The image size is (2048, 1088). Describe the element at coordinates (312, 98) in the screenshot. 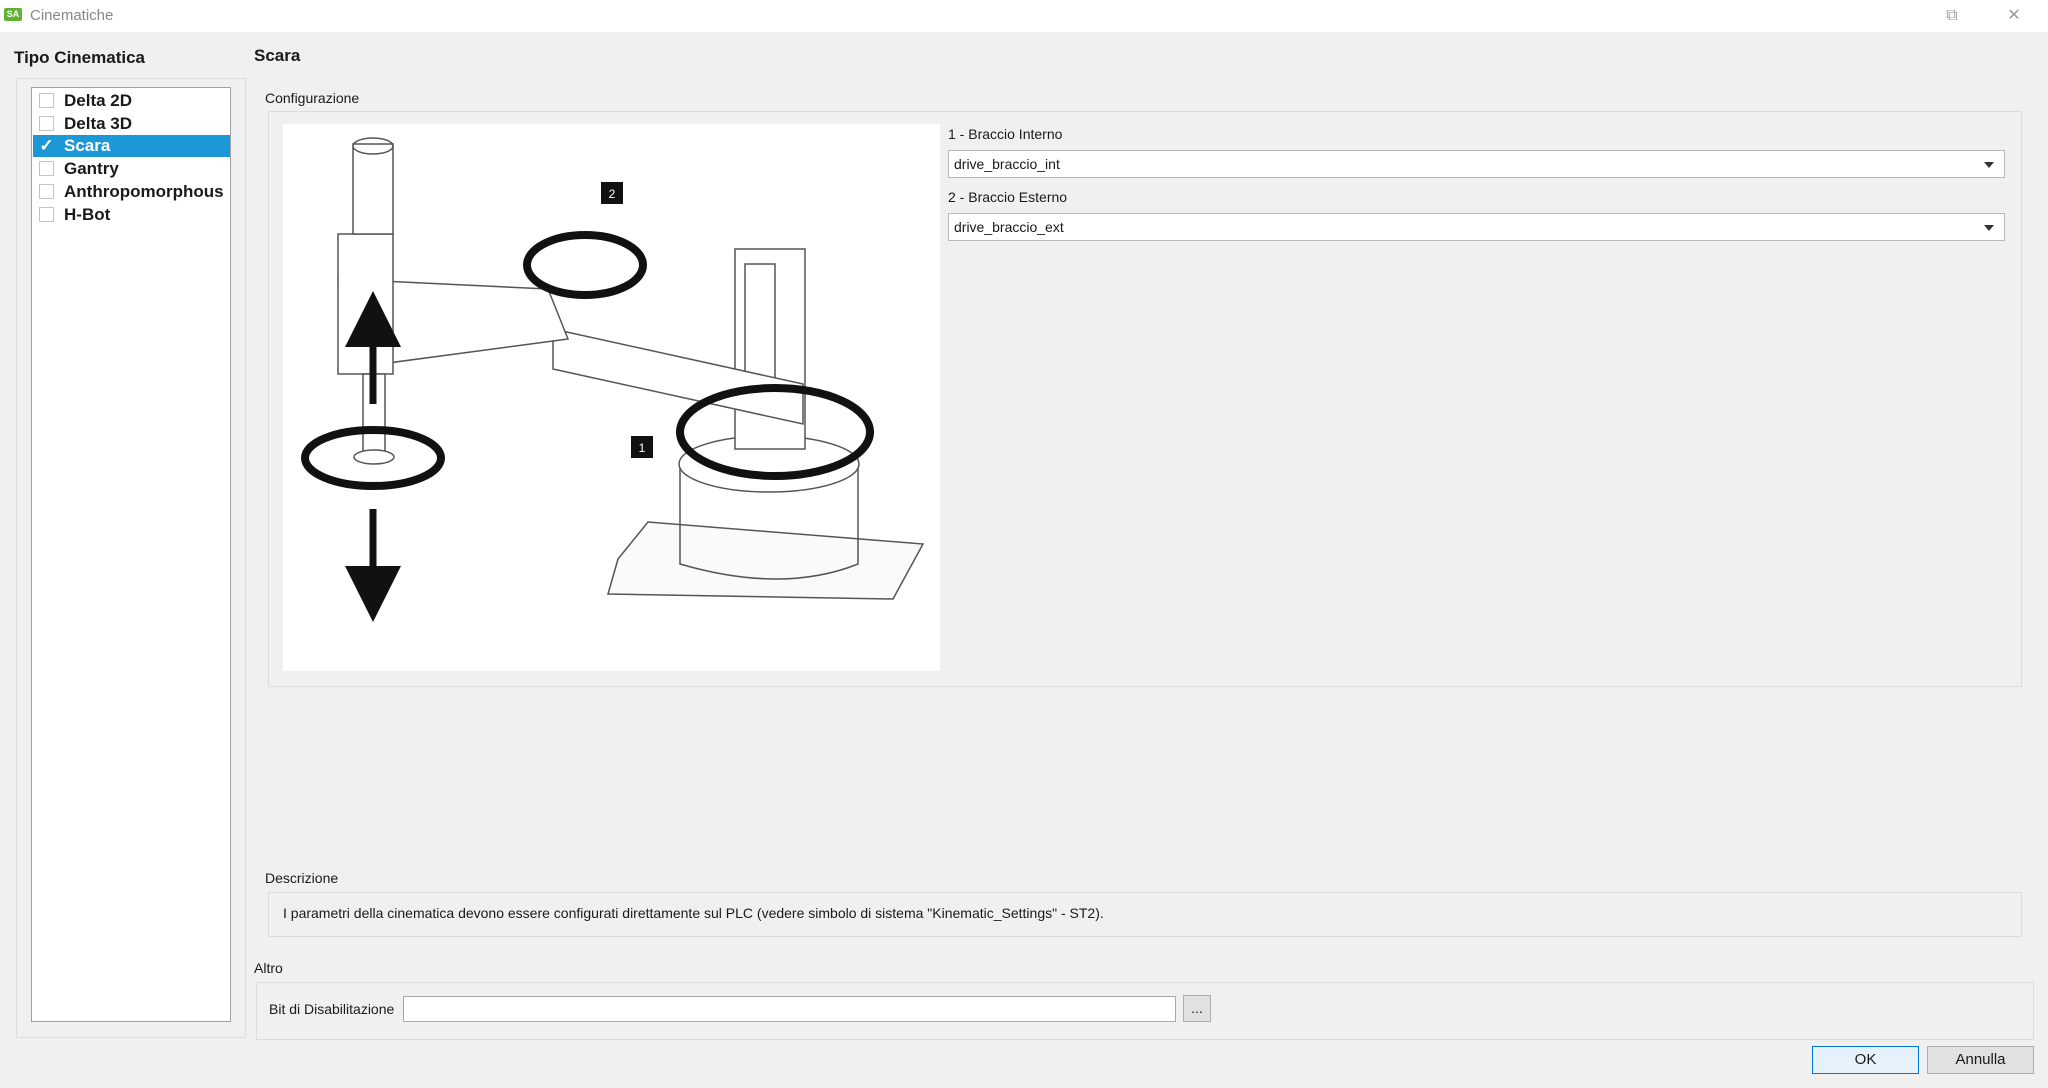

I see `config-section-label: Configurazione` at that location.